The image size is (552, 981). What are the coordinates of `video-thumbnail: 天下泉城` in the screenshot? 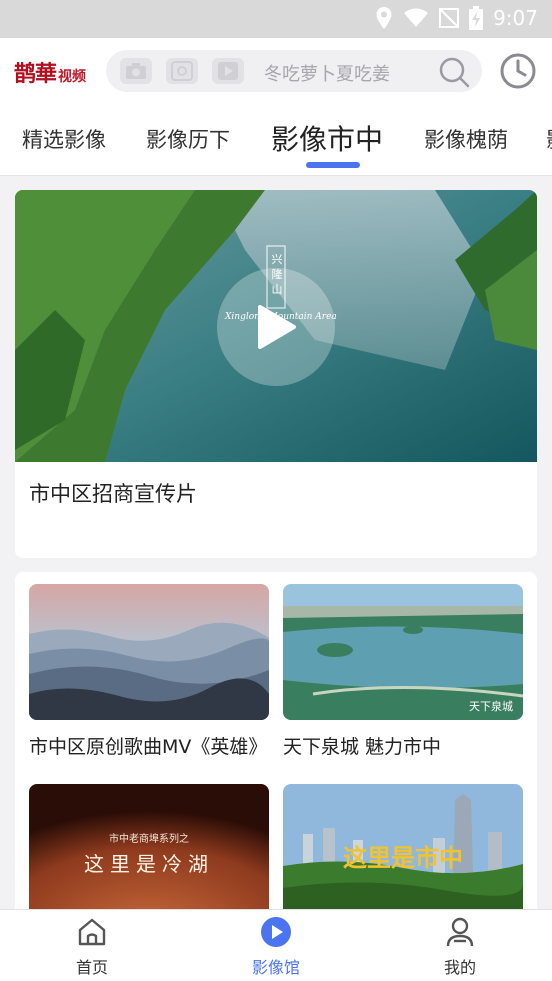 It's located at (403, 652).